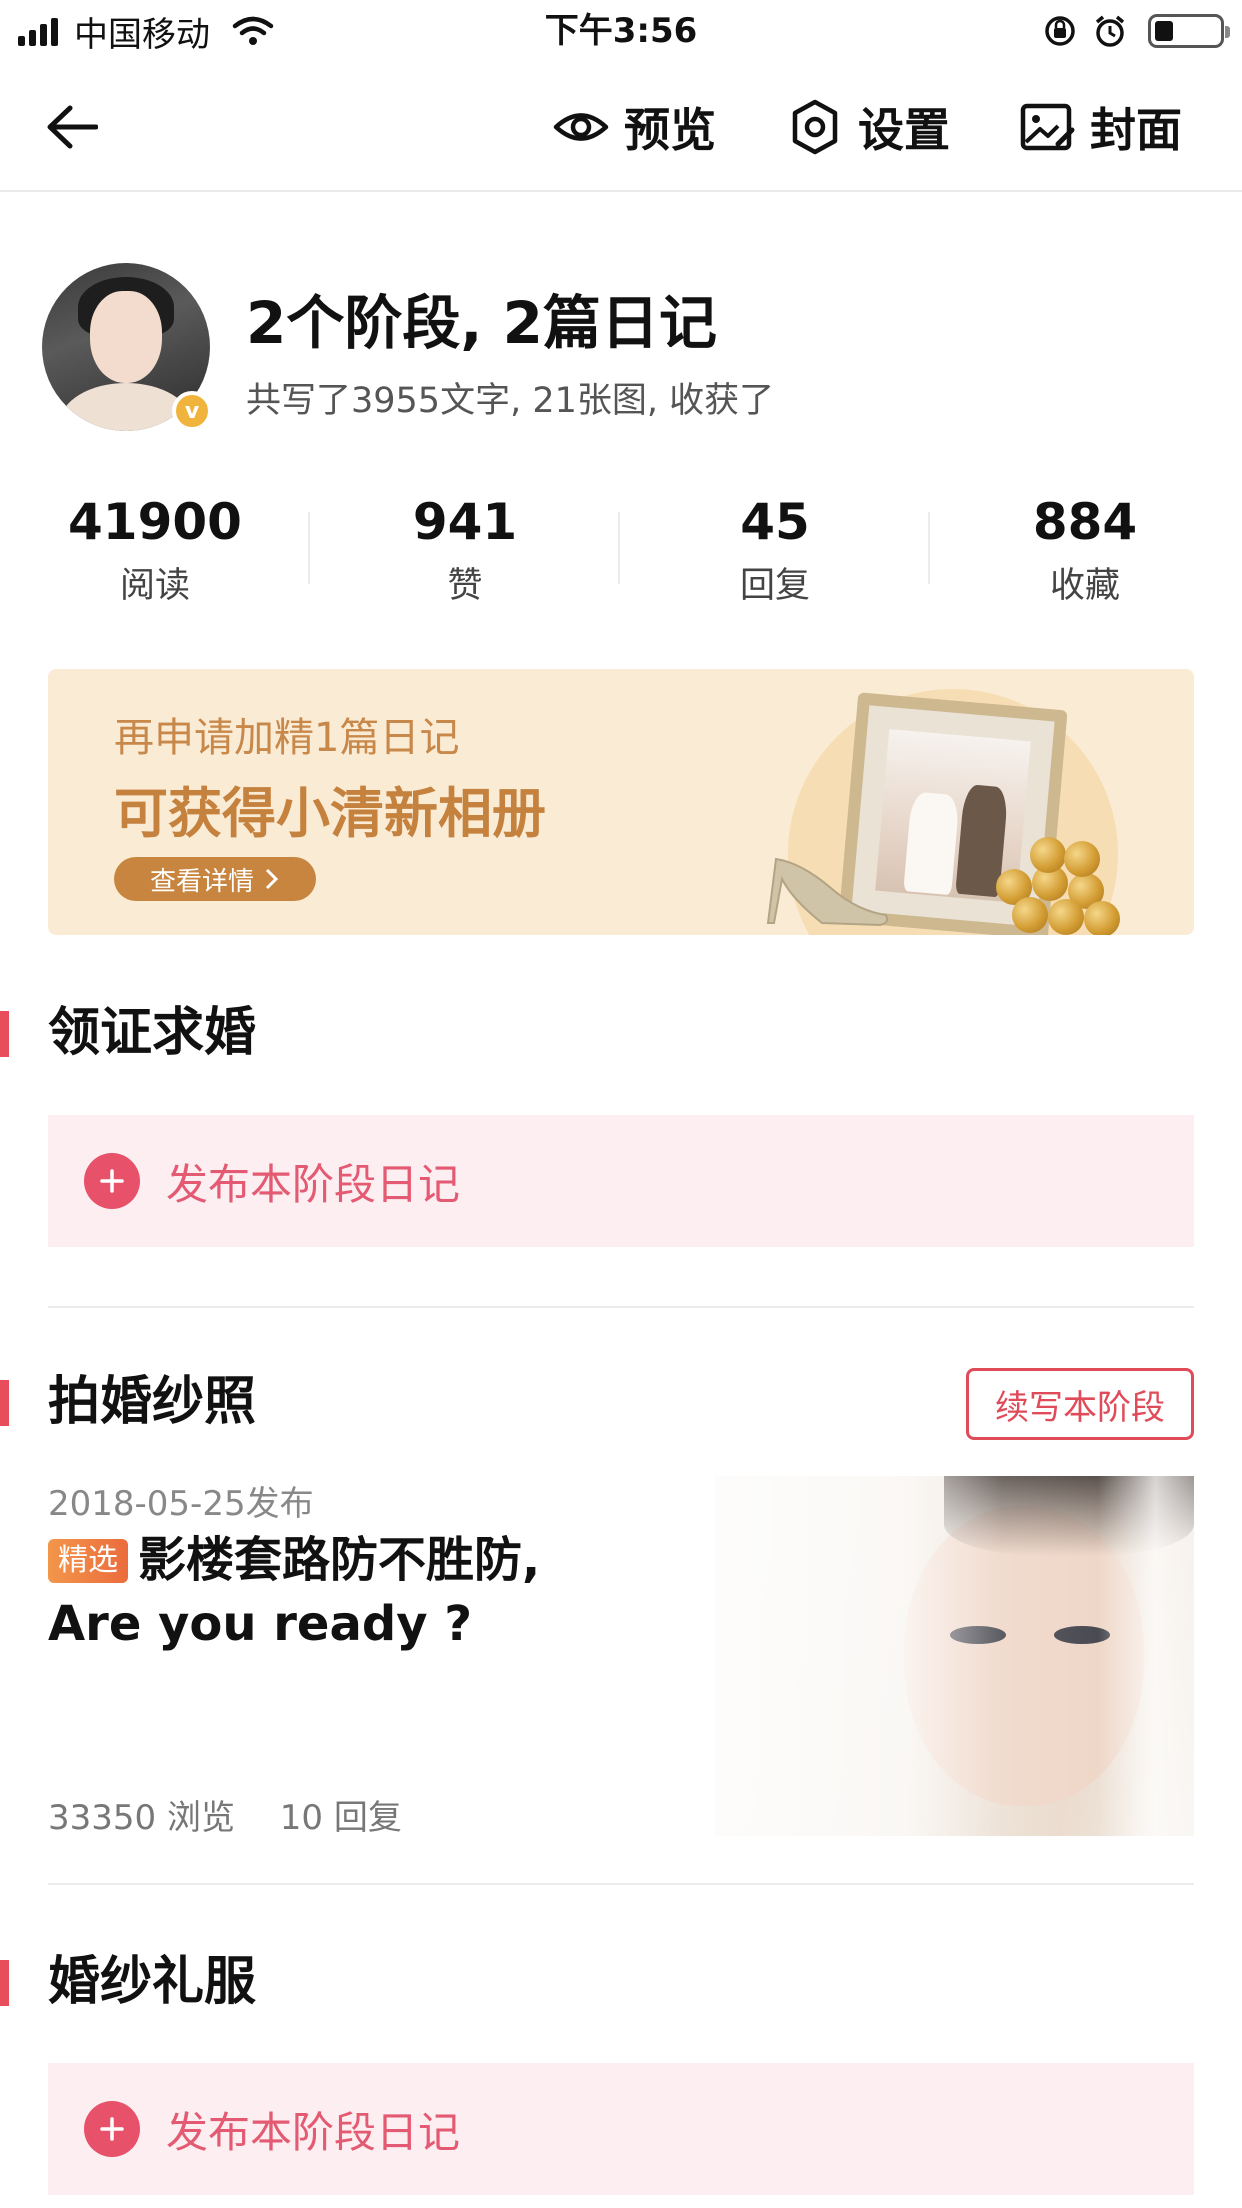  Describe the element at coordinates (775, 553) in the screenshot. I see `stat-replies: 45 回复` at that location.